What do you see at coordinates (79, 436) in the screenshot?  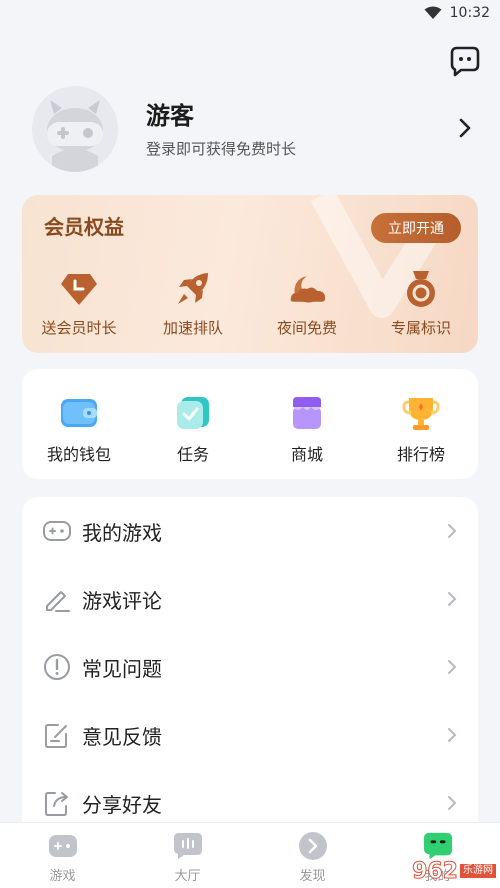 I see `wallet-button: 我的钱包` at bounding box center [79, 436].